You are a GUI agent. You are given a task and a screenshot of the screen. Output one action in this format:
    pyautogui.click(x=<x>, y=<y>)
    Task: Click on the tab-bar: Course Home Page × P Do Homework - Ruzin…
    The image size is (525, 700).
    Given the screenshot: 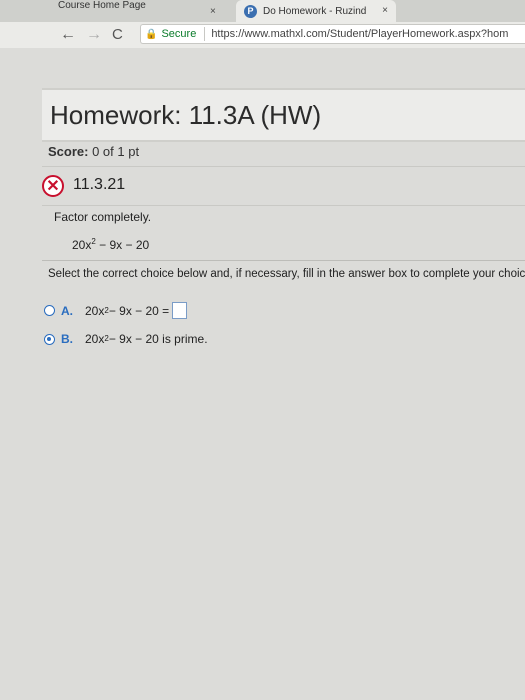 What is the action you would take?
    pyautogui.click(x=262, y=11)
    